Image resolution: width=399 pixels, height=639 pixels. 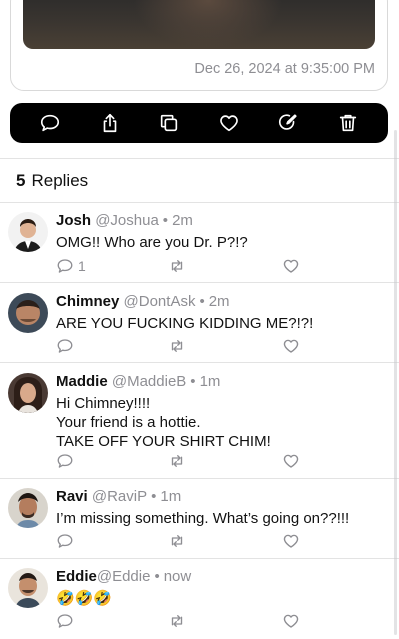 I want to click on author-handle: @RaviP, so click(x=119, y=496).